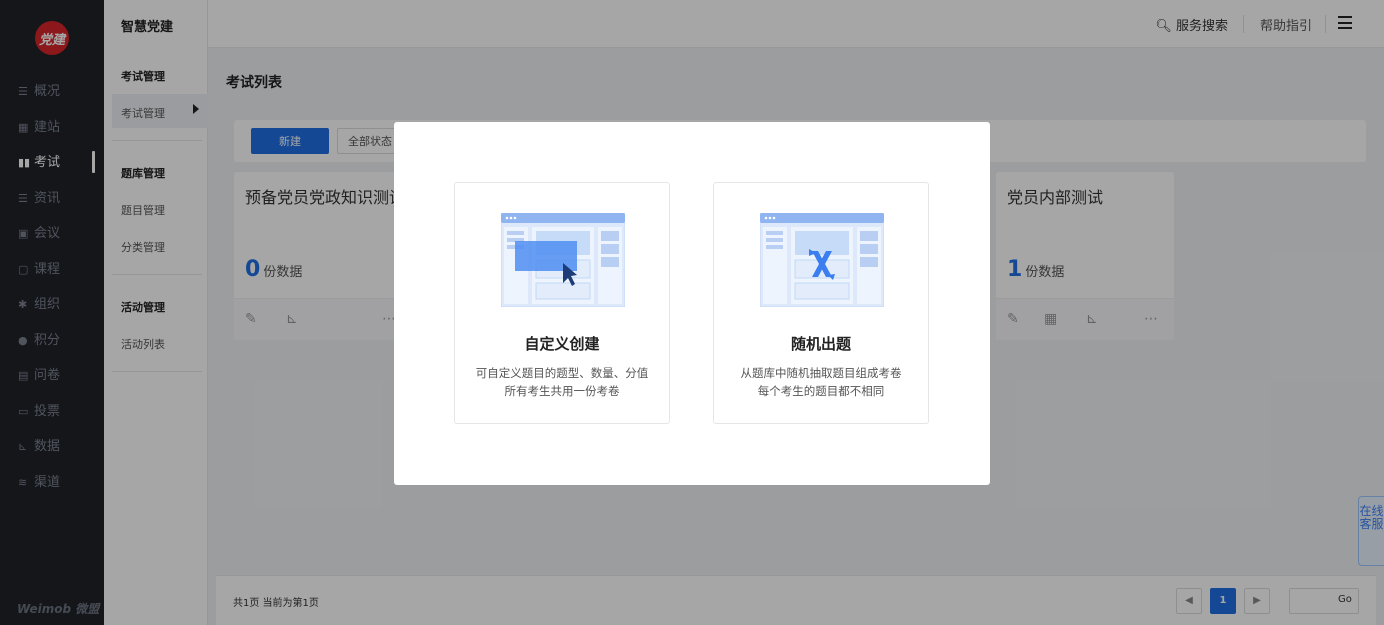  I want to click on option-desc-line: 可自定义题目的题型、数量、分值, so click(562, 373).